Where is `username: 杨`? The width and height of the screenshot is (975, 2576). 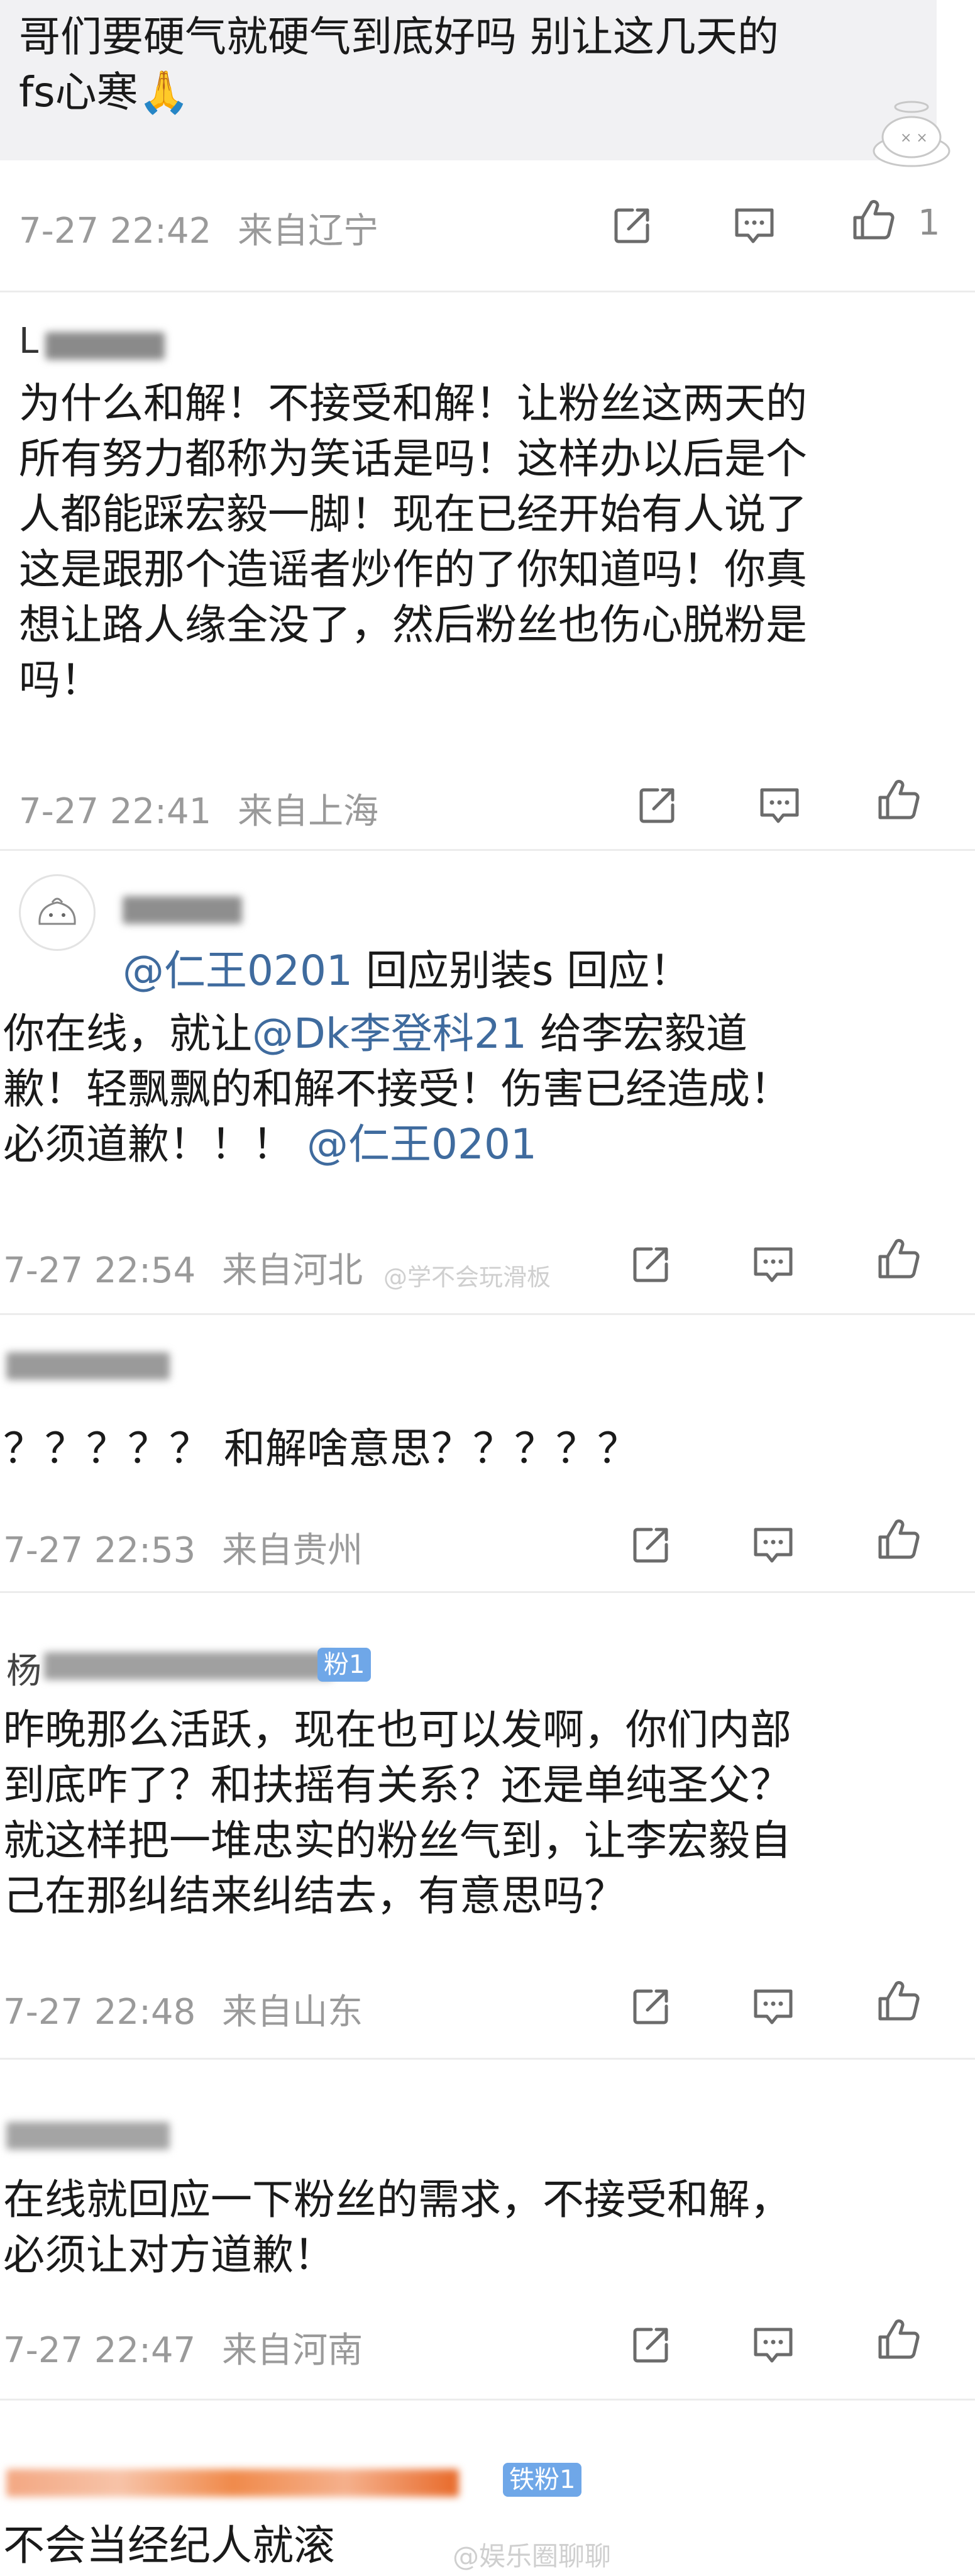
username: 杨 is located at coordinates (23, 1671).